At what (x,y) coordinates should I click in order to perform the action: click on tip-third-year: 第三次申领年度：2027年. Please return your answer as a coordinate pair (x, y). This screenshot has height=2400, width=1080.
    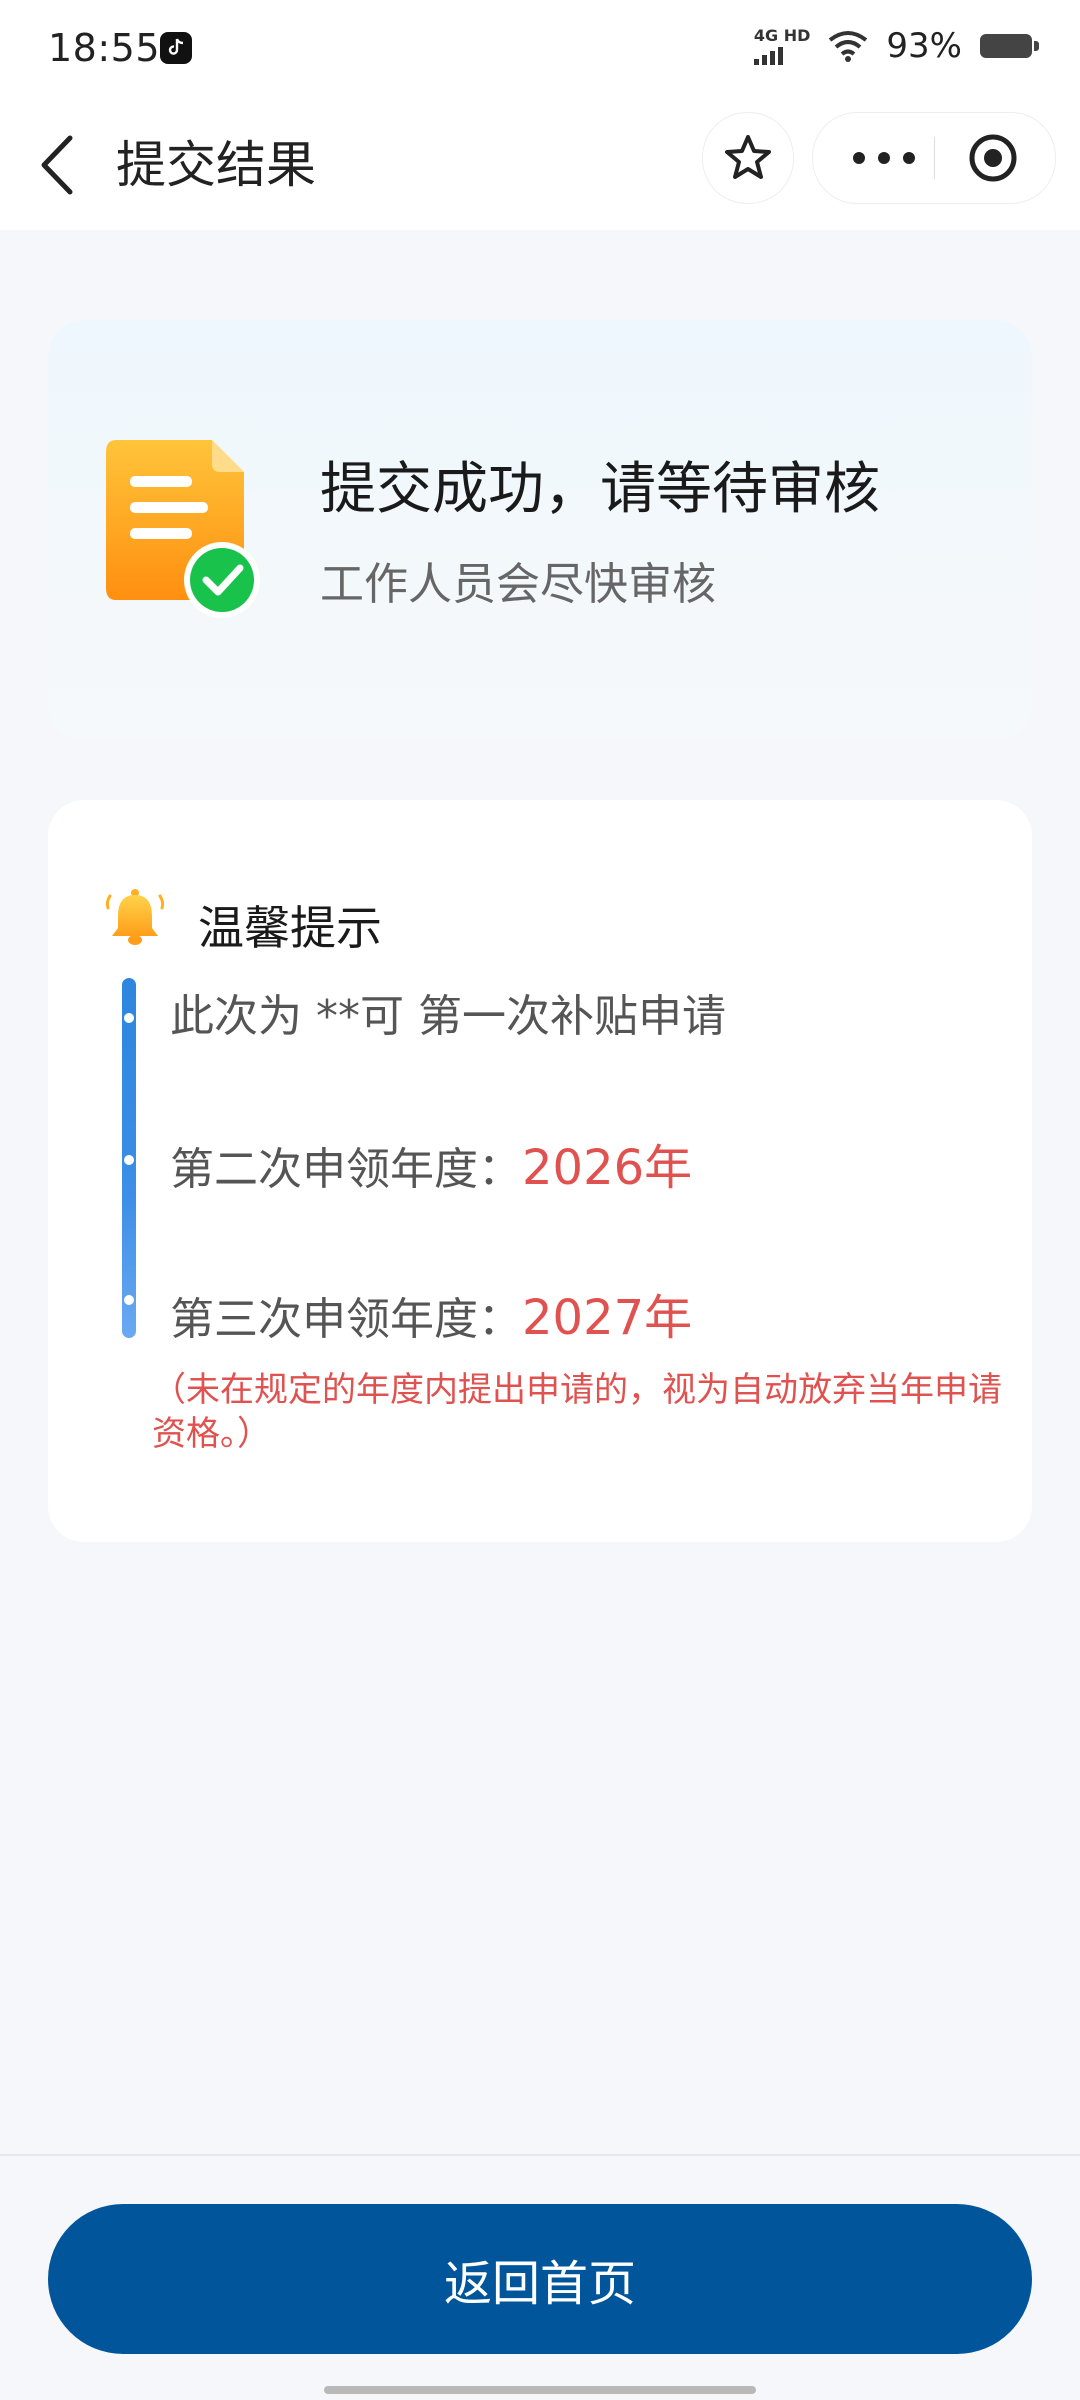
    Looking at the image, I should click on (431, 1313).